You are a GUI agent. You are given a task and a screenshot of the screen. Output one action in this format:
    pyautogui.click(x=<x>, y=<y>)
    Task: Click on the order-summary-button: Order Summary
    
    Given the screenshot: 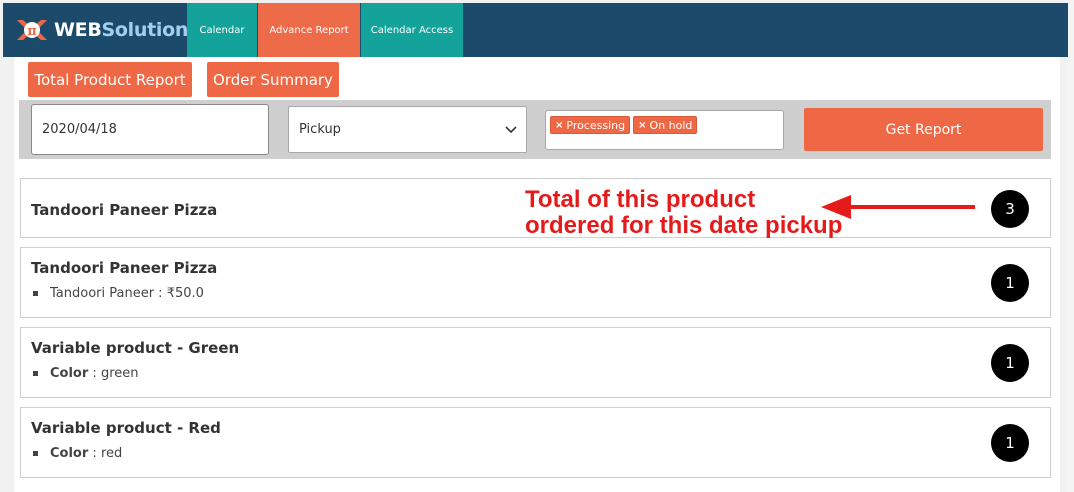 What is the action you would take?
    pyautogui.click(x=273, y=79)
    